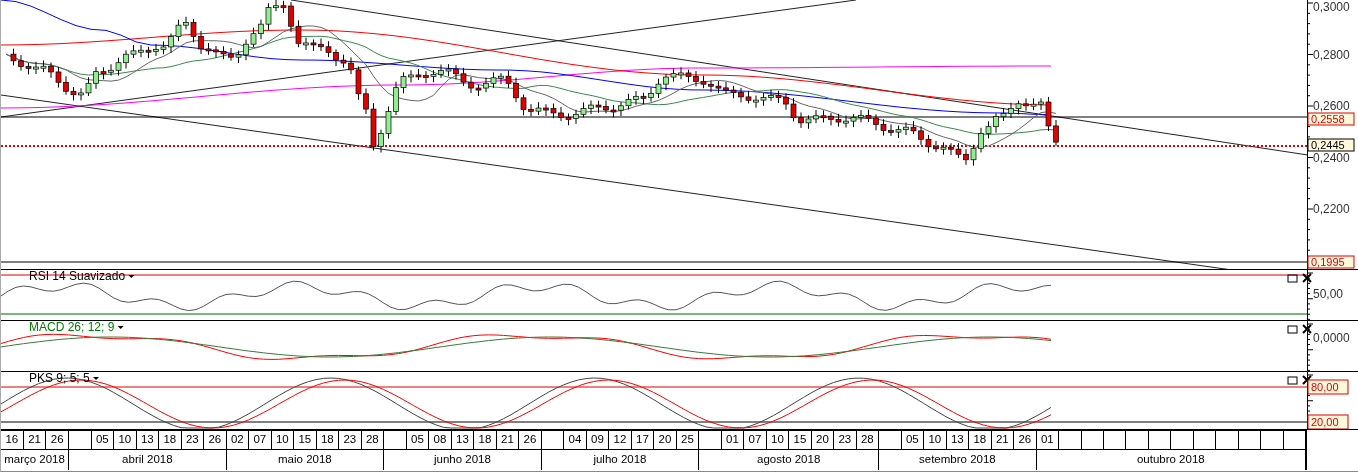 This screenshot has width=1358, height=473. What do you see at coordinates (789, 459) in the screenshot?
I see `month-label: agosto 2018` at bounding box center [789, 459].